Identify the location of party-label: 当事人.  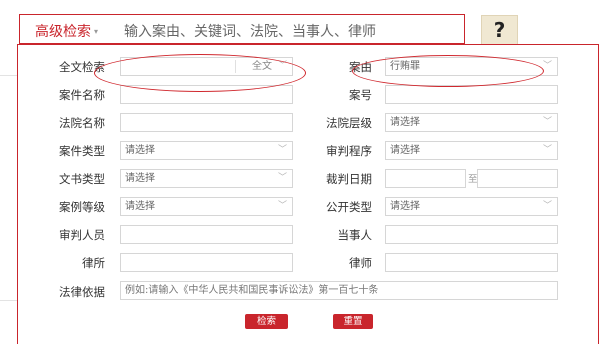
(355, 235).